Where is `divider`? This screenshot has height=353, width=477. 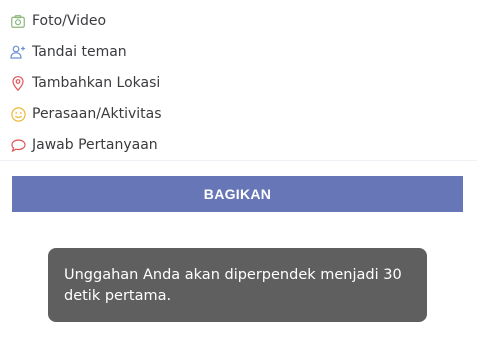 divider is located at coordinates (238, 160).